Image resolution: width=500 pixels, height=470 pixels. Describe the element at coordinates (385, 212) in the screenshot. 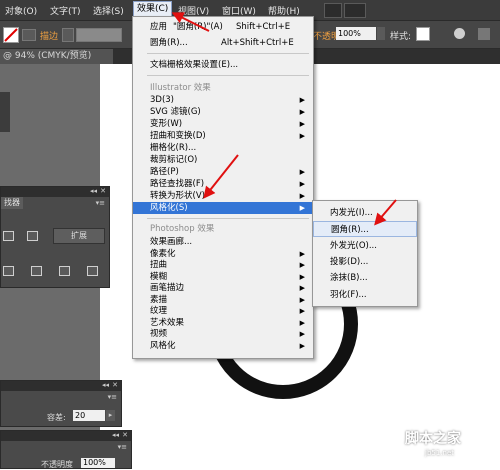

I see `arrow-to-round-corners` at that location.